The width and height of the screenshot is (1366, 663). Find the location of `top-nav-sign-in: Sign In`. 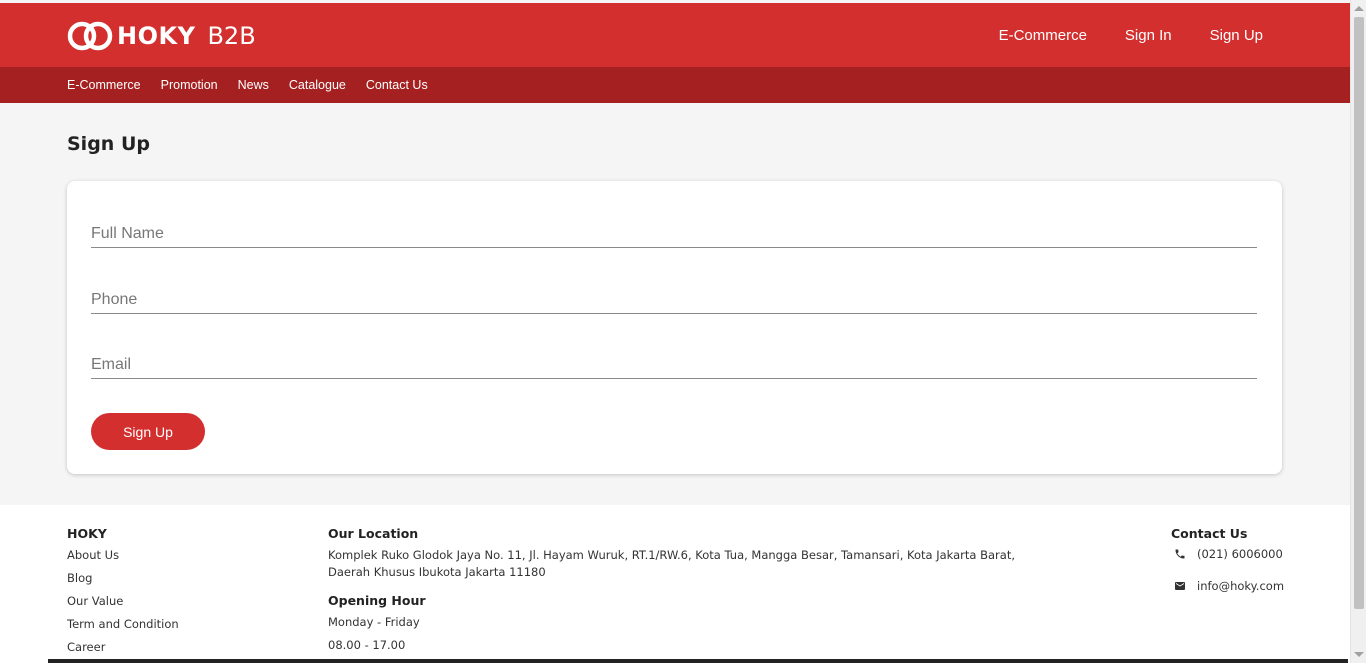

top-nav-sign-in: Sign In is located at coordinates (1148, 35).